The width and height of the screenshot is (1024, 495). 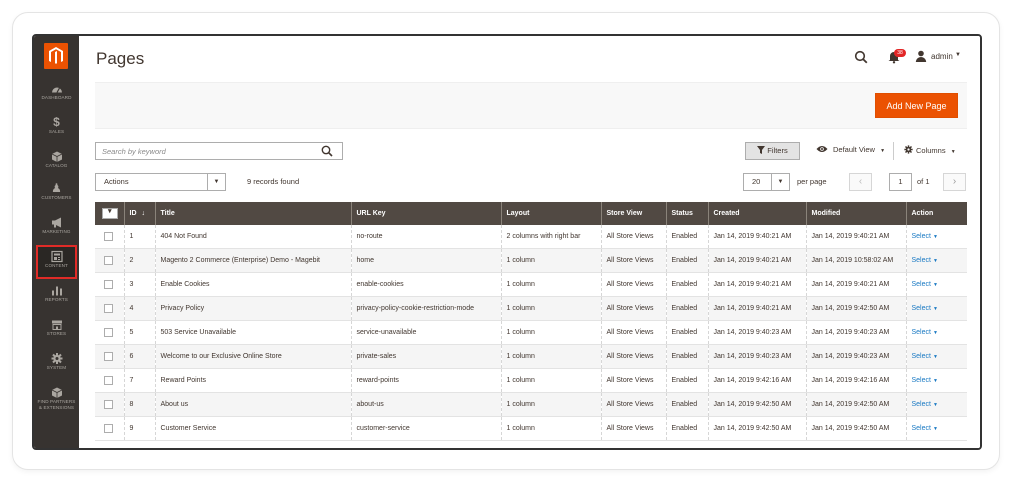 What do you see at coordinates (56, 368) in the screenshot?
I see `sidebar-item-system: SYSTEM` at bounding box center [56, 368].